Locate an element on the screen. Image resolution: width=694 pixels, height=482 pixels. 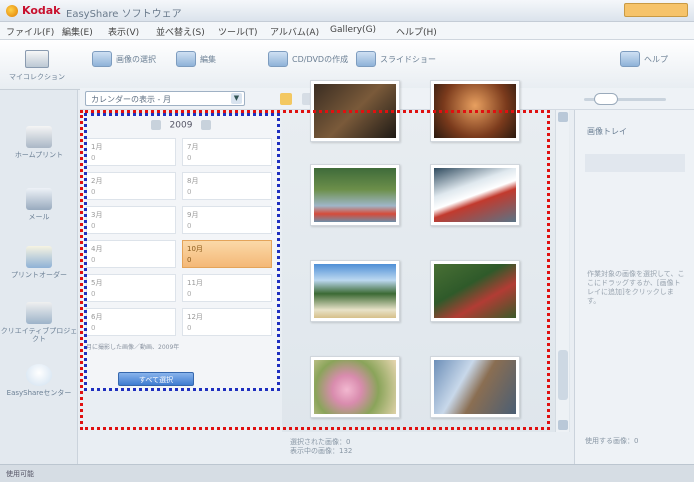
kodak-logo-icon is located at coordinates (12, 11).